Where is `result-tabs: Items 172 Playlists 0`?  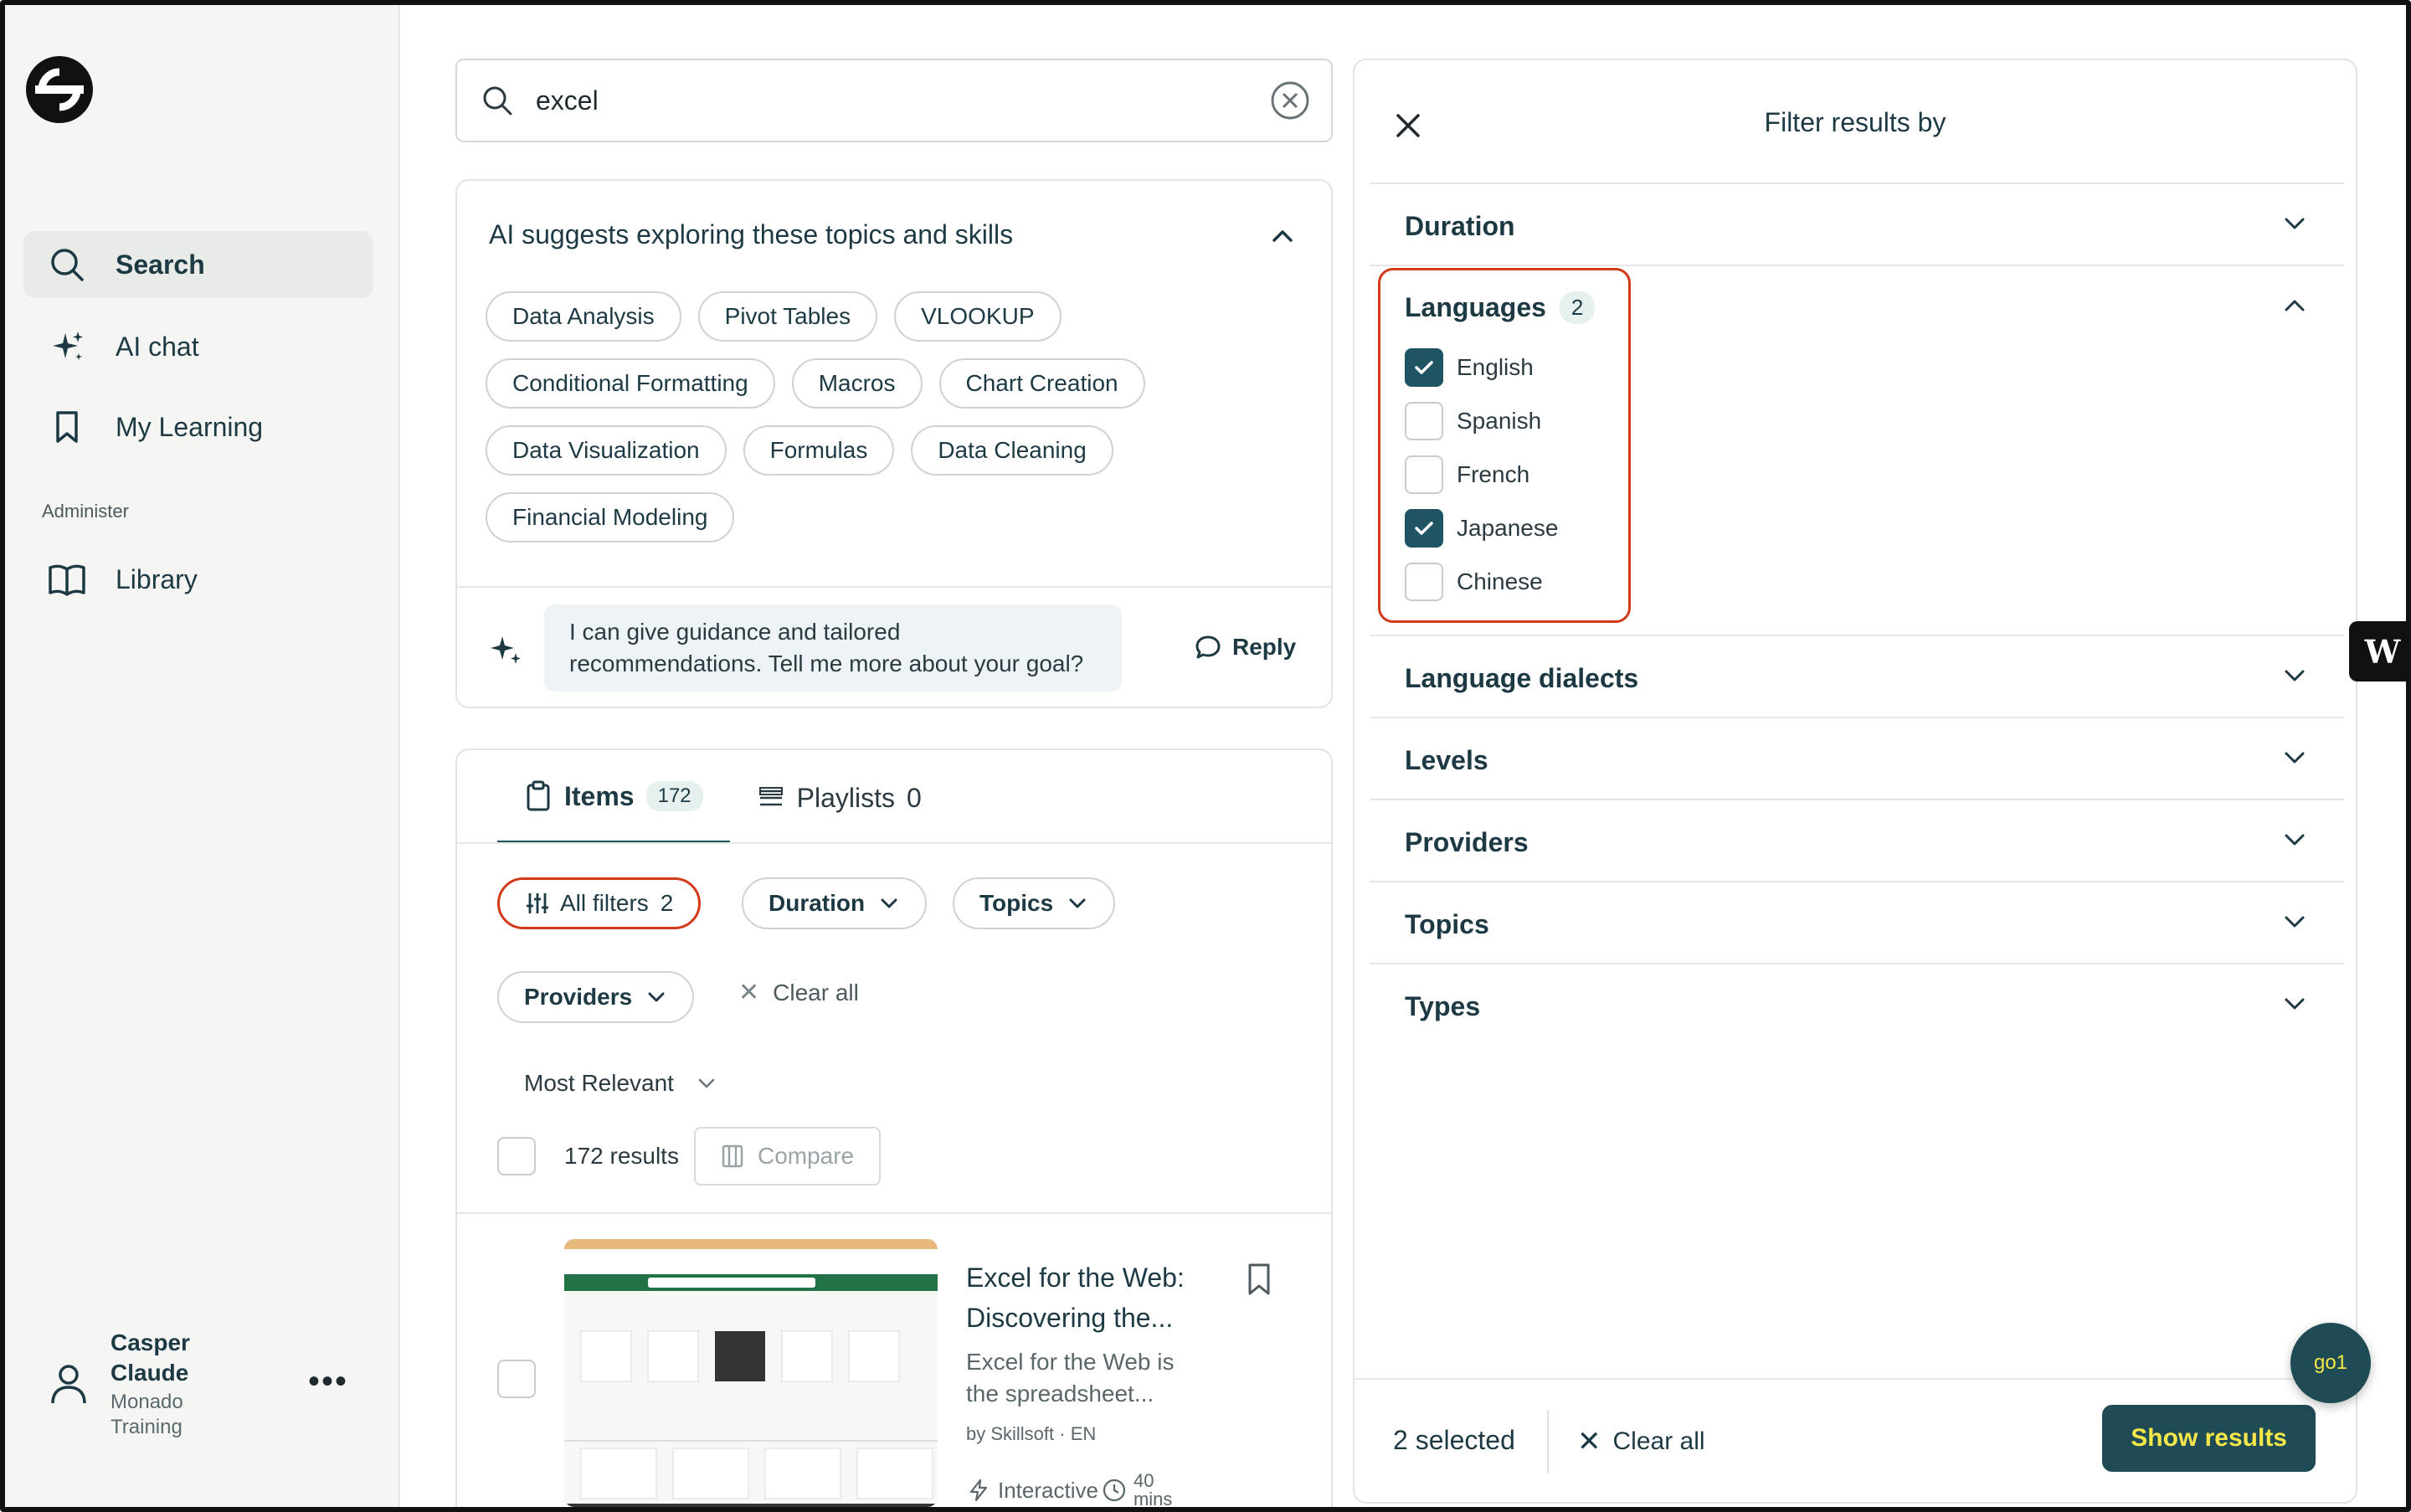
result-tabs: Items 172 Playlists 0 is located at coordinates (722, 797).